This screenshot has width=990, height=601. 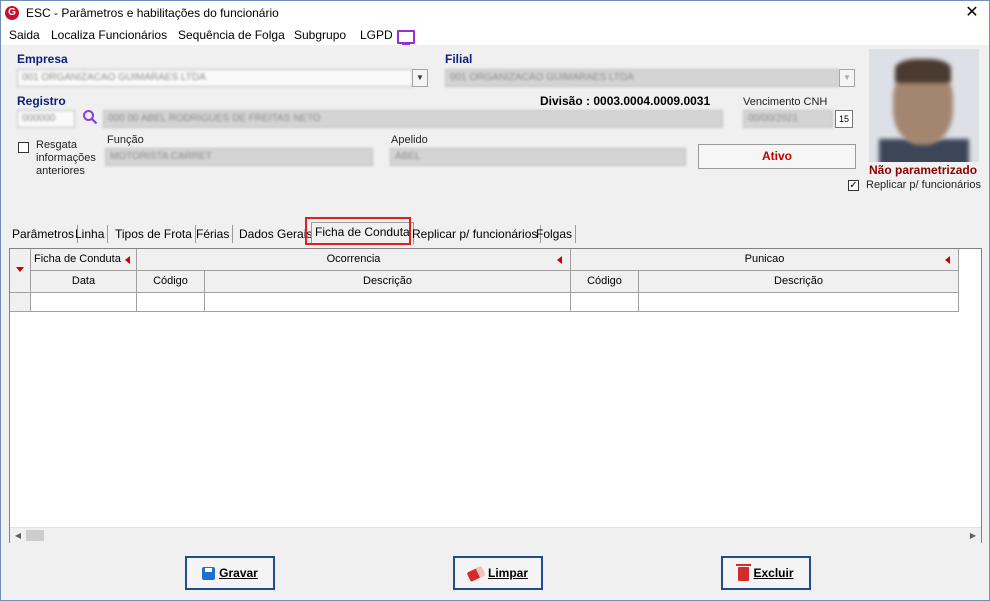 I want to click on funcao-field: MOTORISTA CARRET, so click(x=239, y=157).